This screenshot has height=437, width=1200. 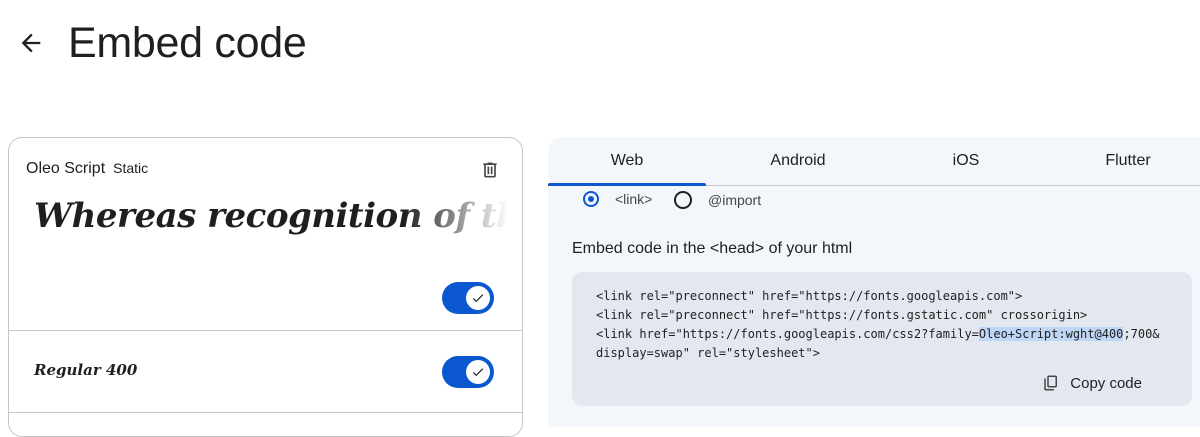 I want to click on tab-ios: iOS, so click(x=966, y=161).